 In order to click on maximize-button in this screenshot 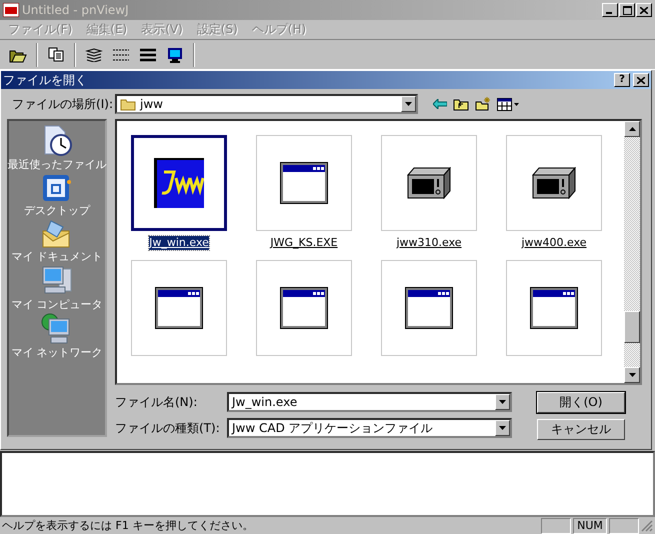, I will do `click(627, 10)`.